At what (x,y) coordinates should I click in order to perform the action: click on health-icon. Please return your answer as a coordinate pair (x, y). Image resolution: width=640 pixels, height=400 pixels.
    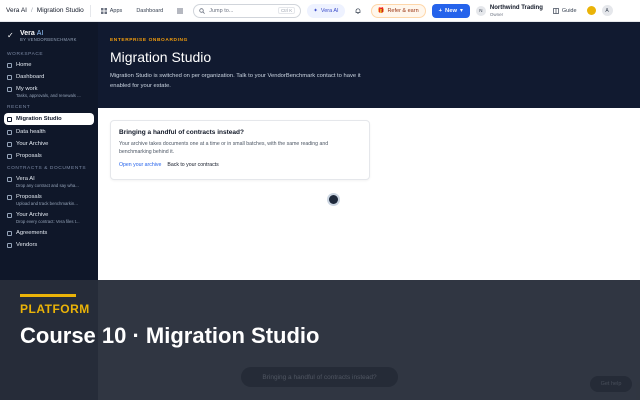
    Looking at the image, I should click on (9, 132).